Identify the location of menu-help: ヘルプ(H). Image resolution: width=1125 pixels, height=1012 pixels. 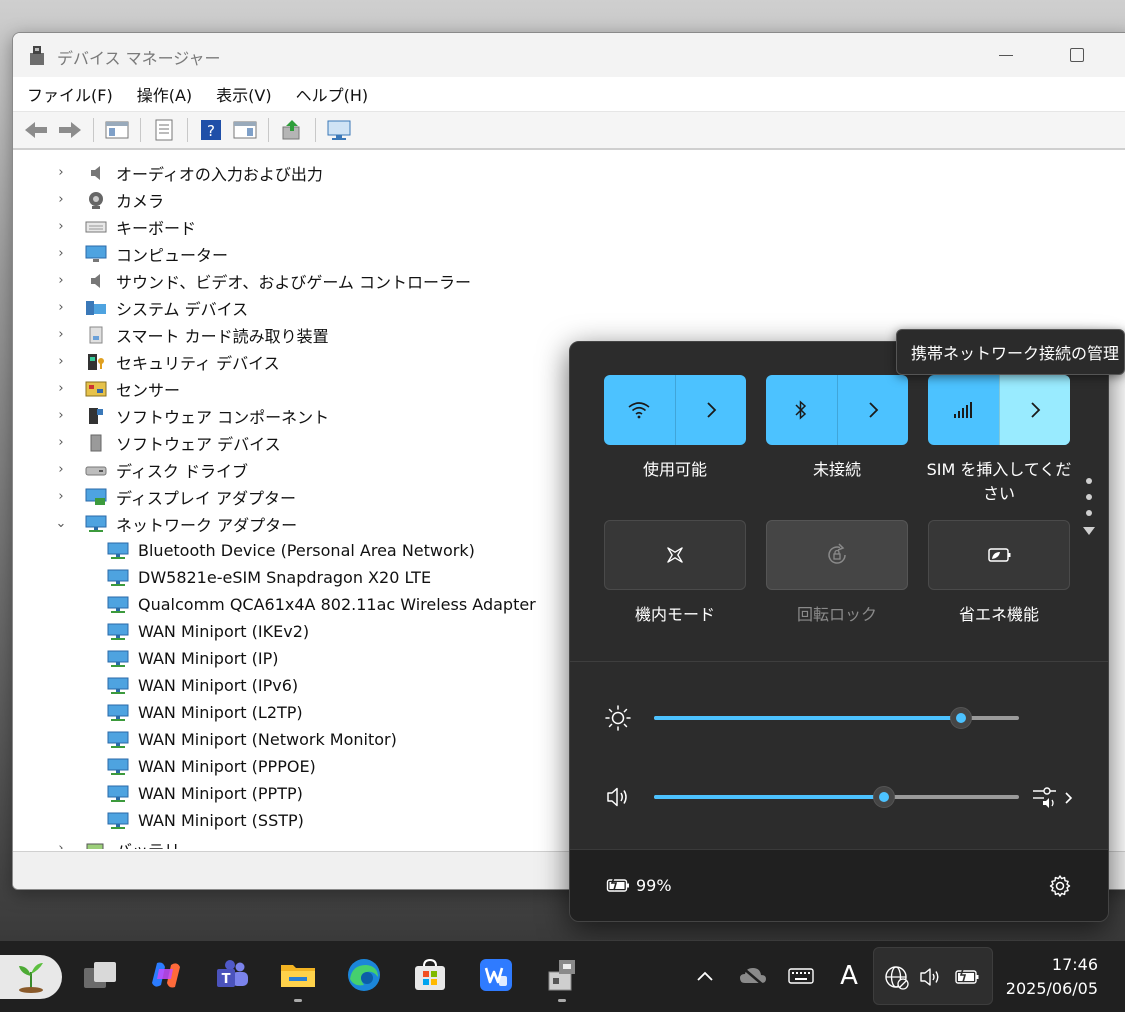
(332, 94).